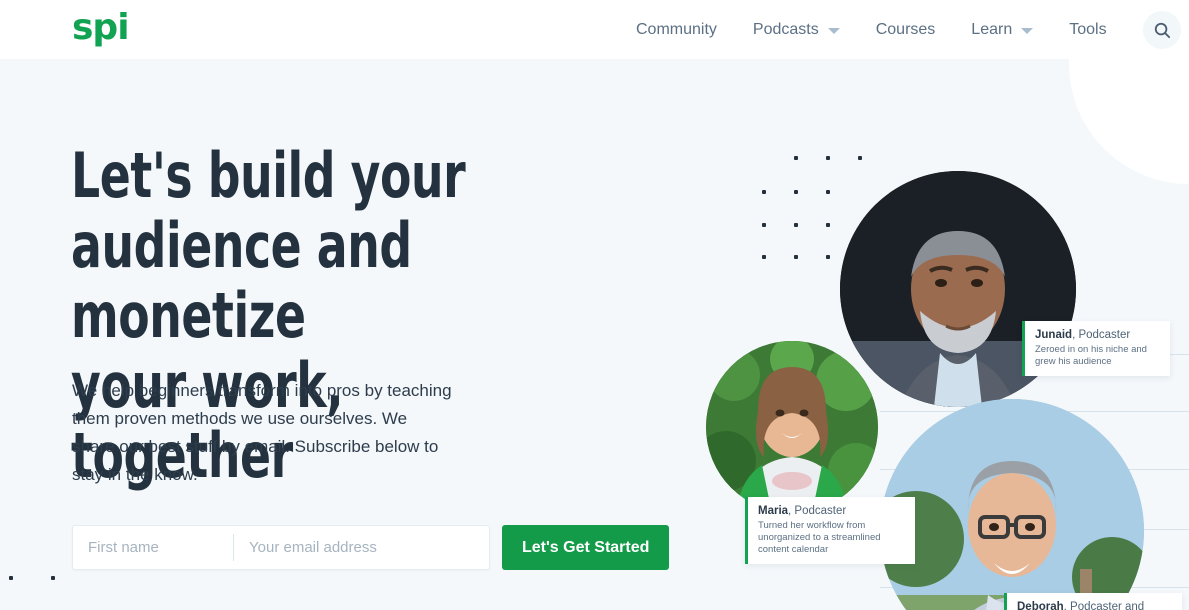  I want to click on testimonial-person-name: Junaid, so click(1054, 335).